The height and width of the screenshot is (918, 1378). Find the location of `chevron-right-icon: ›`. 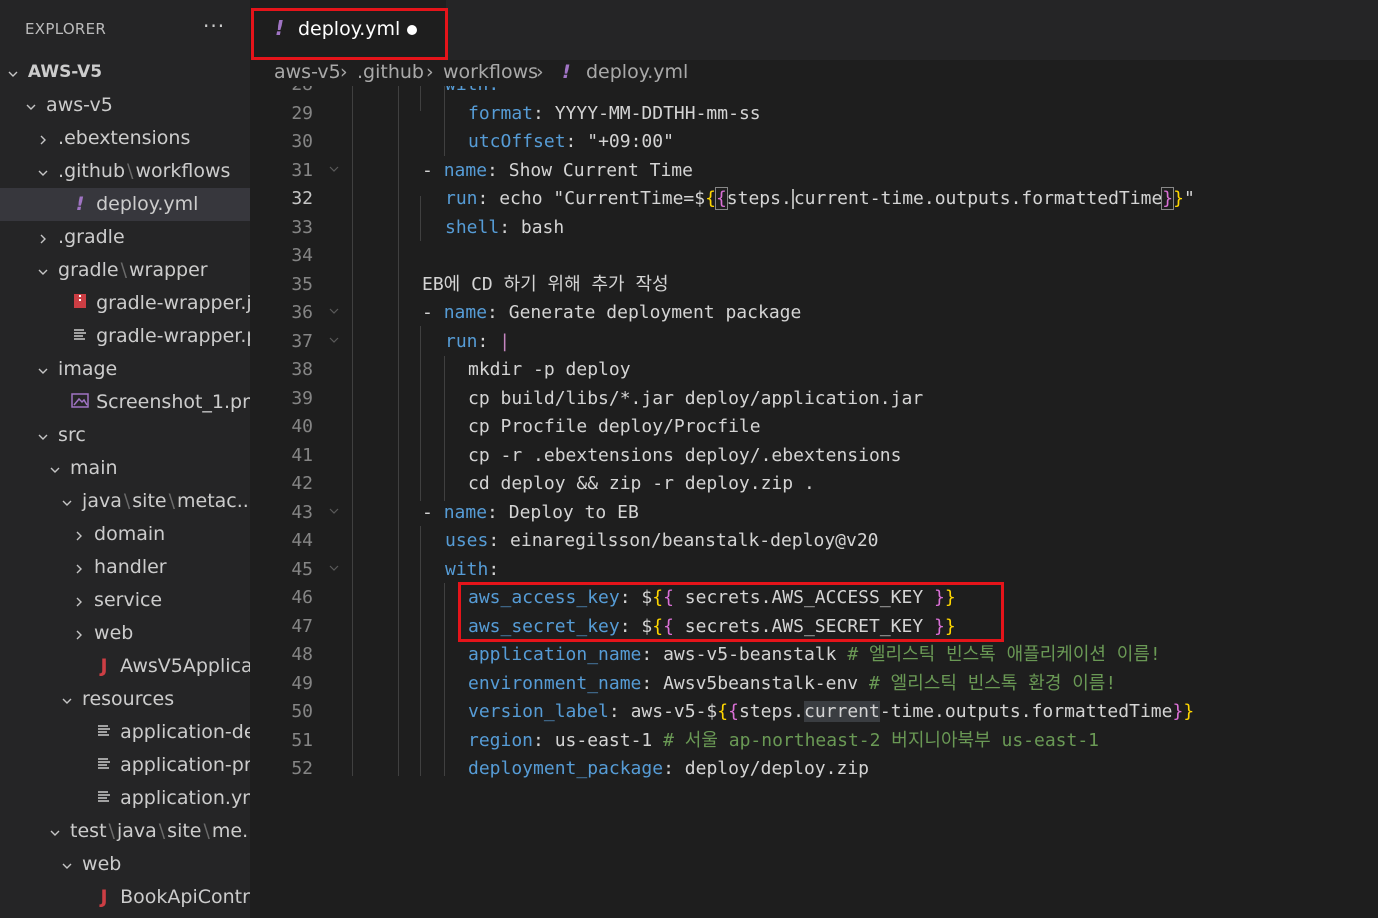

chevron-right-icon: › is located at coordinates (344, 72).